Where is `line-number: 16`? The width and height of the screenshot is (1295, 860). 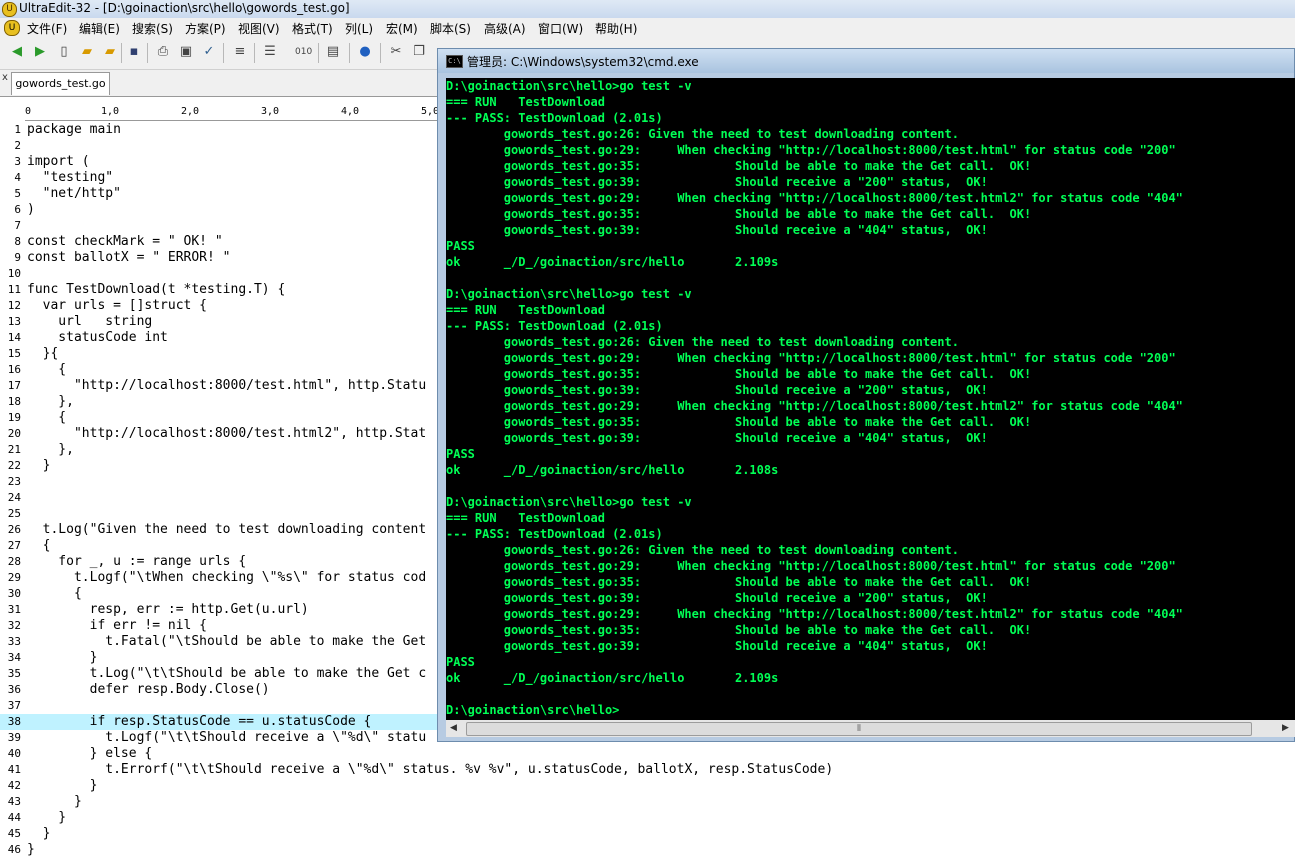
line-number: 16 is located at coordinates (14, 369).